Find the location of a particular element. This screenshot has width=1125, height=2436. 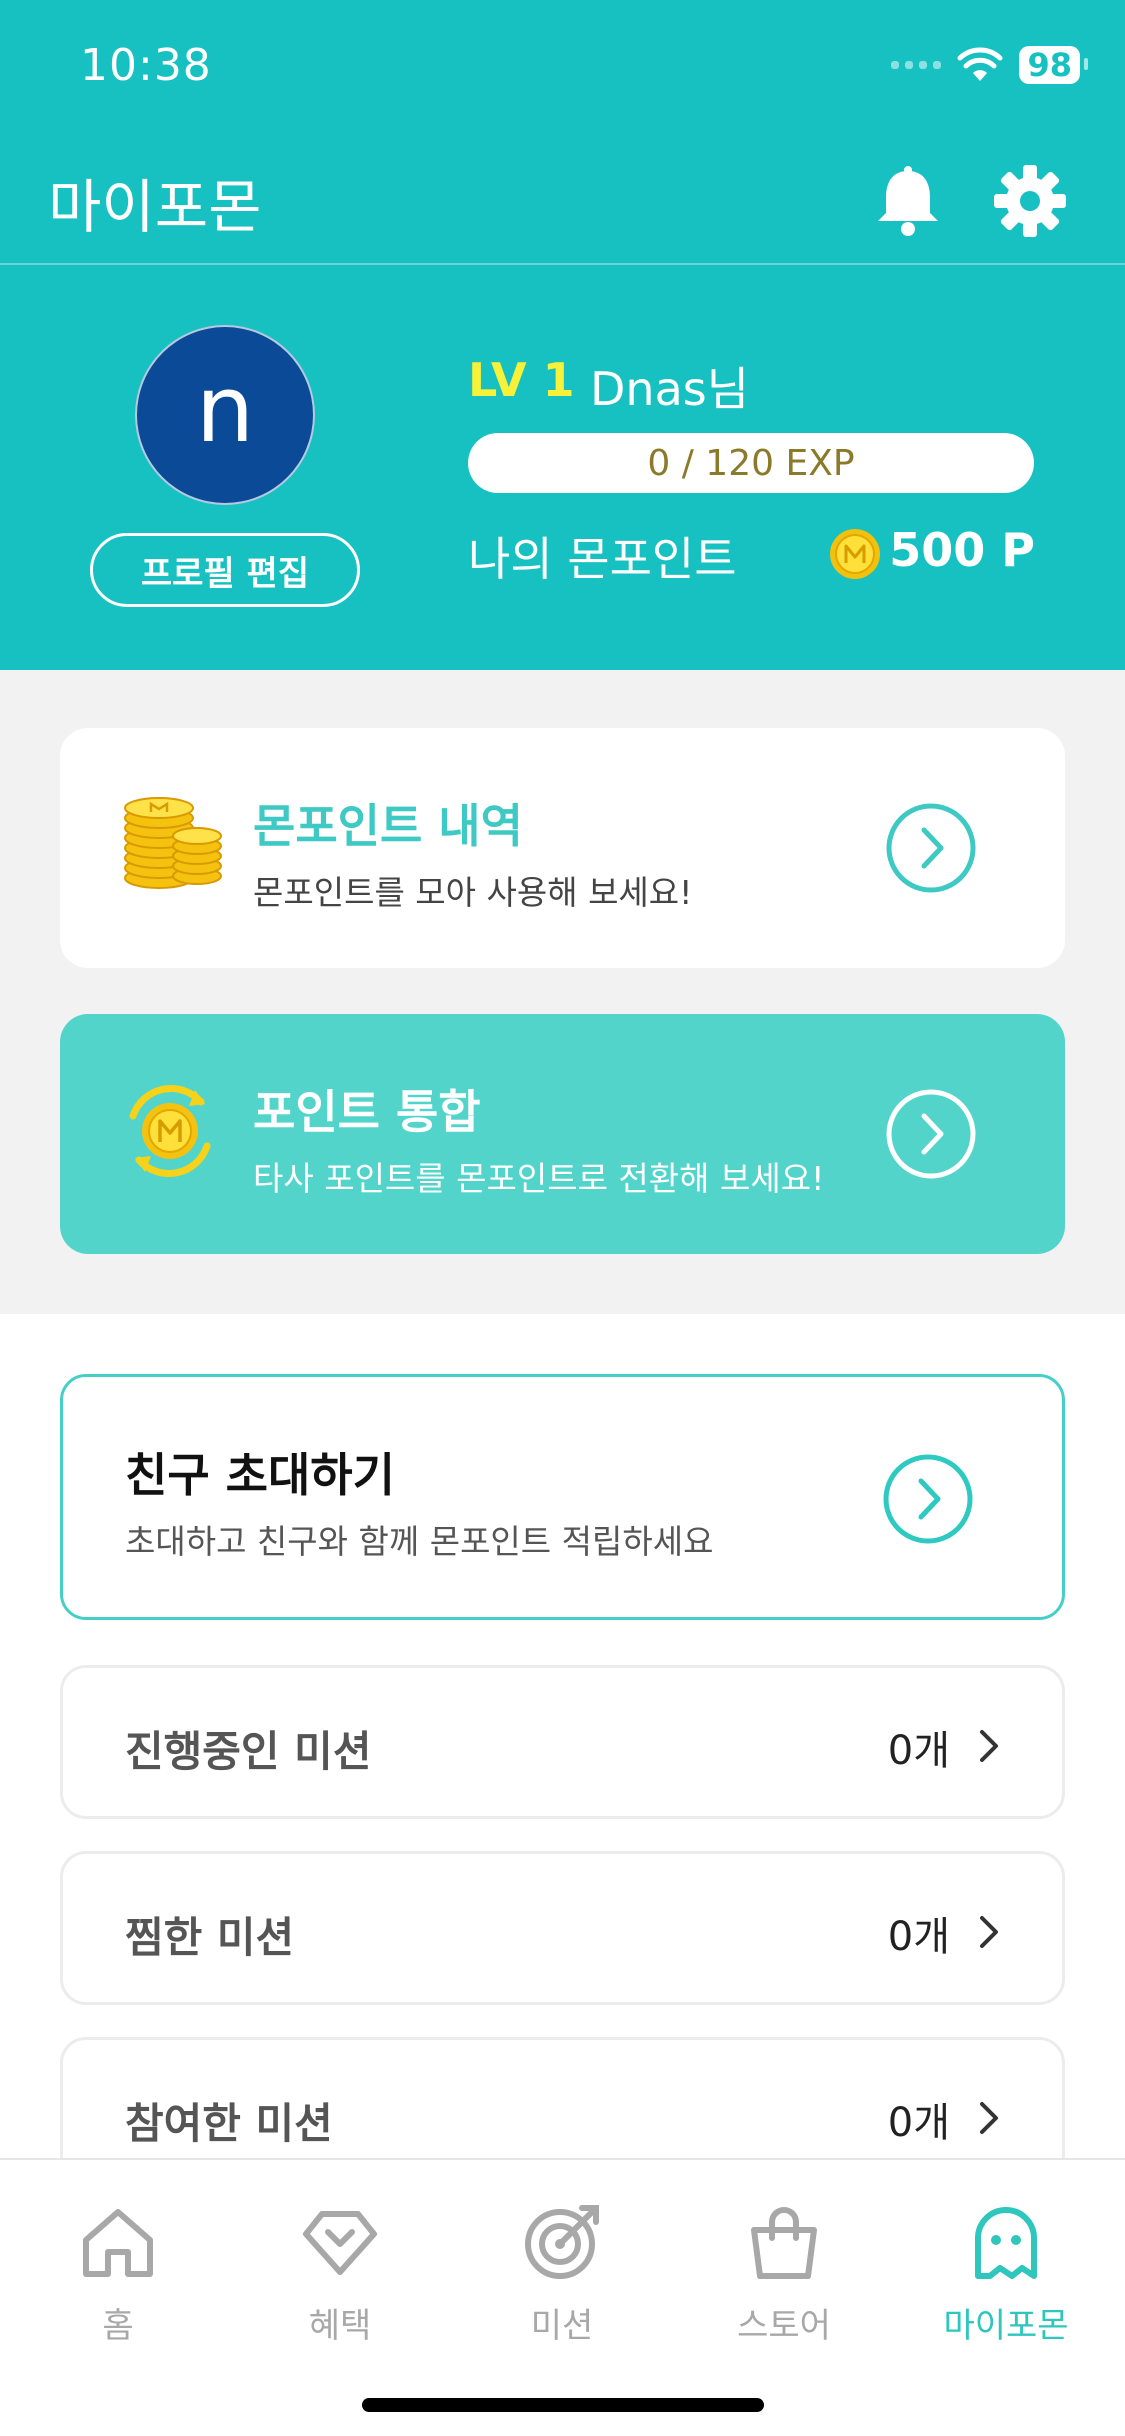

exp-progress-bar: 0 / 120 EXP is located at coordinates (751, 463).